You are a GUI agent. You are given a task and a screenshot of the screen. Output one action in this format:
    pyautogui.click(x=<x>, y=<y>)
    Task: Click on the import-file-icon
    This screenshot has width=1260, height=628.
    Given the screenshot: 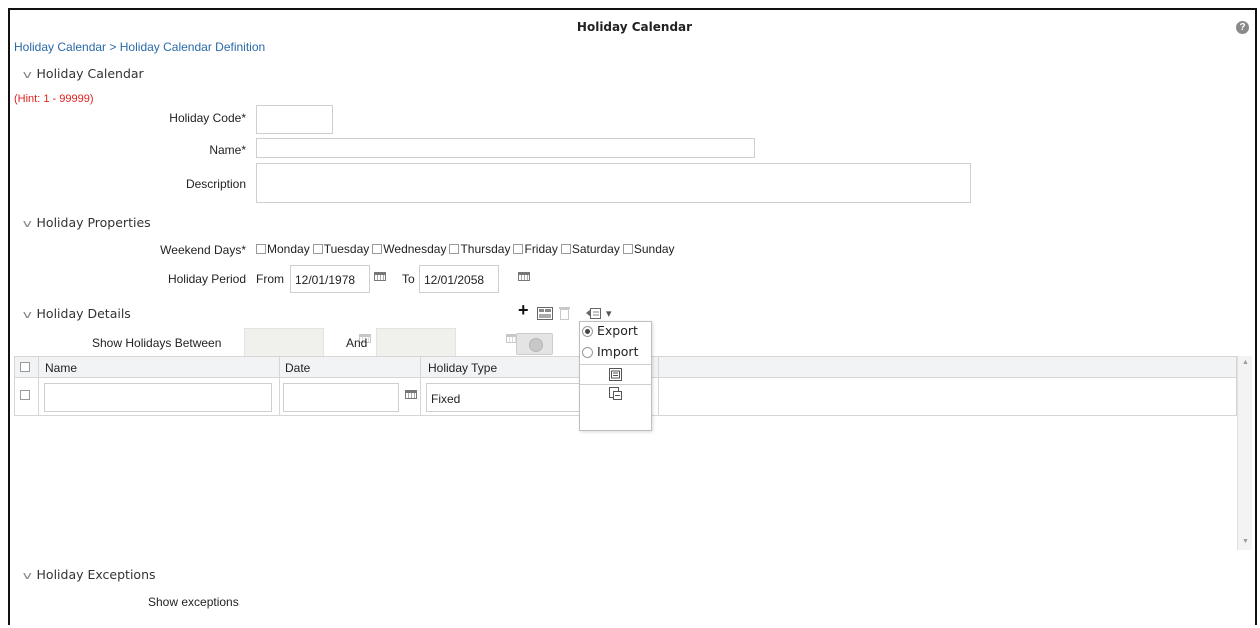 What is the action you would take?
    pyautogui.click(x=615, y=393)
    